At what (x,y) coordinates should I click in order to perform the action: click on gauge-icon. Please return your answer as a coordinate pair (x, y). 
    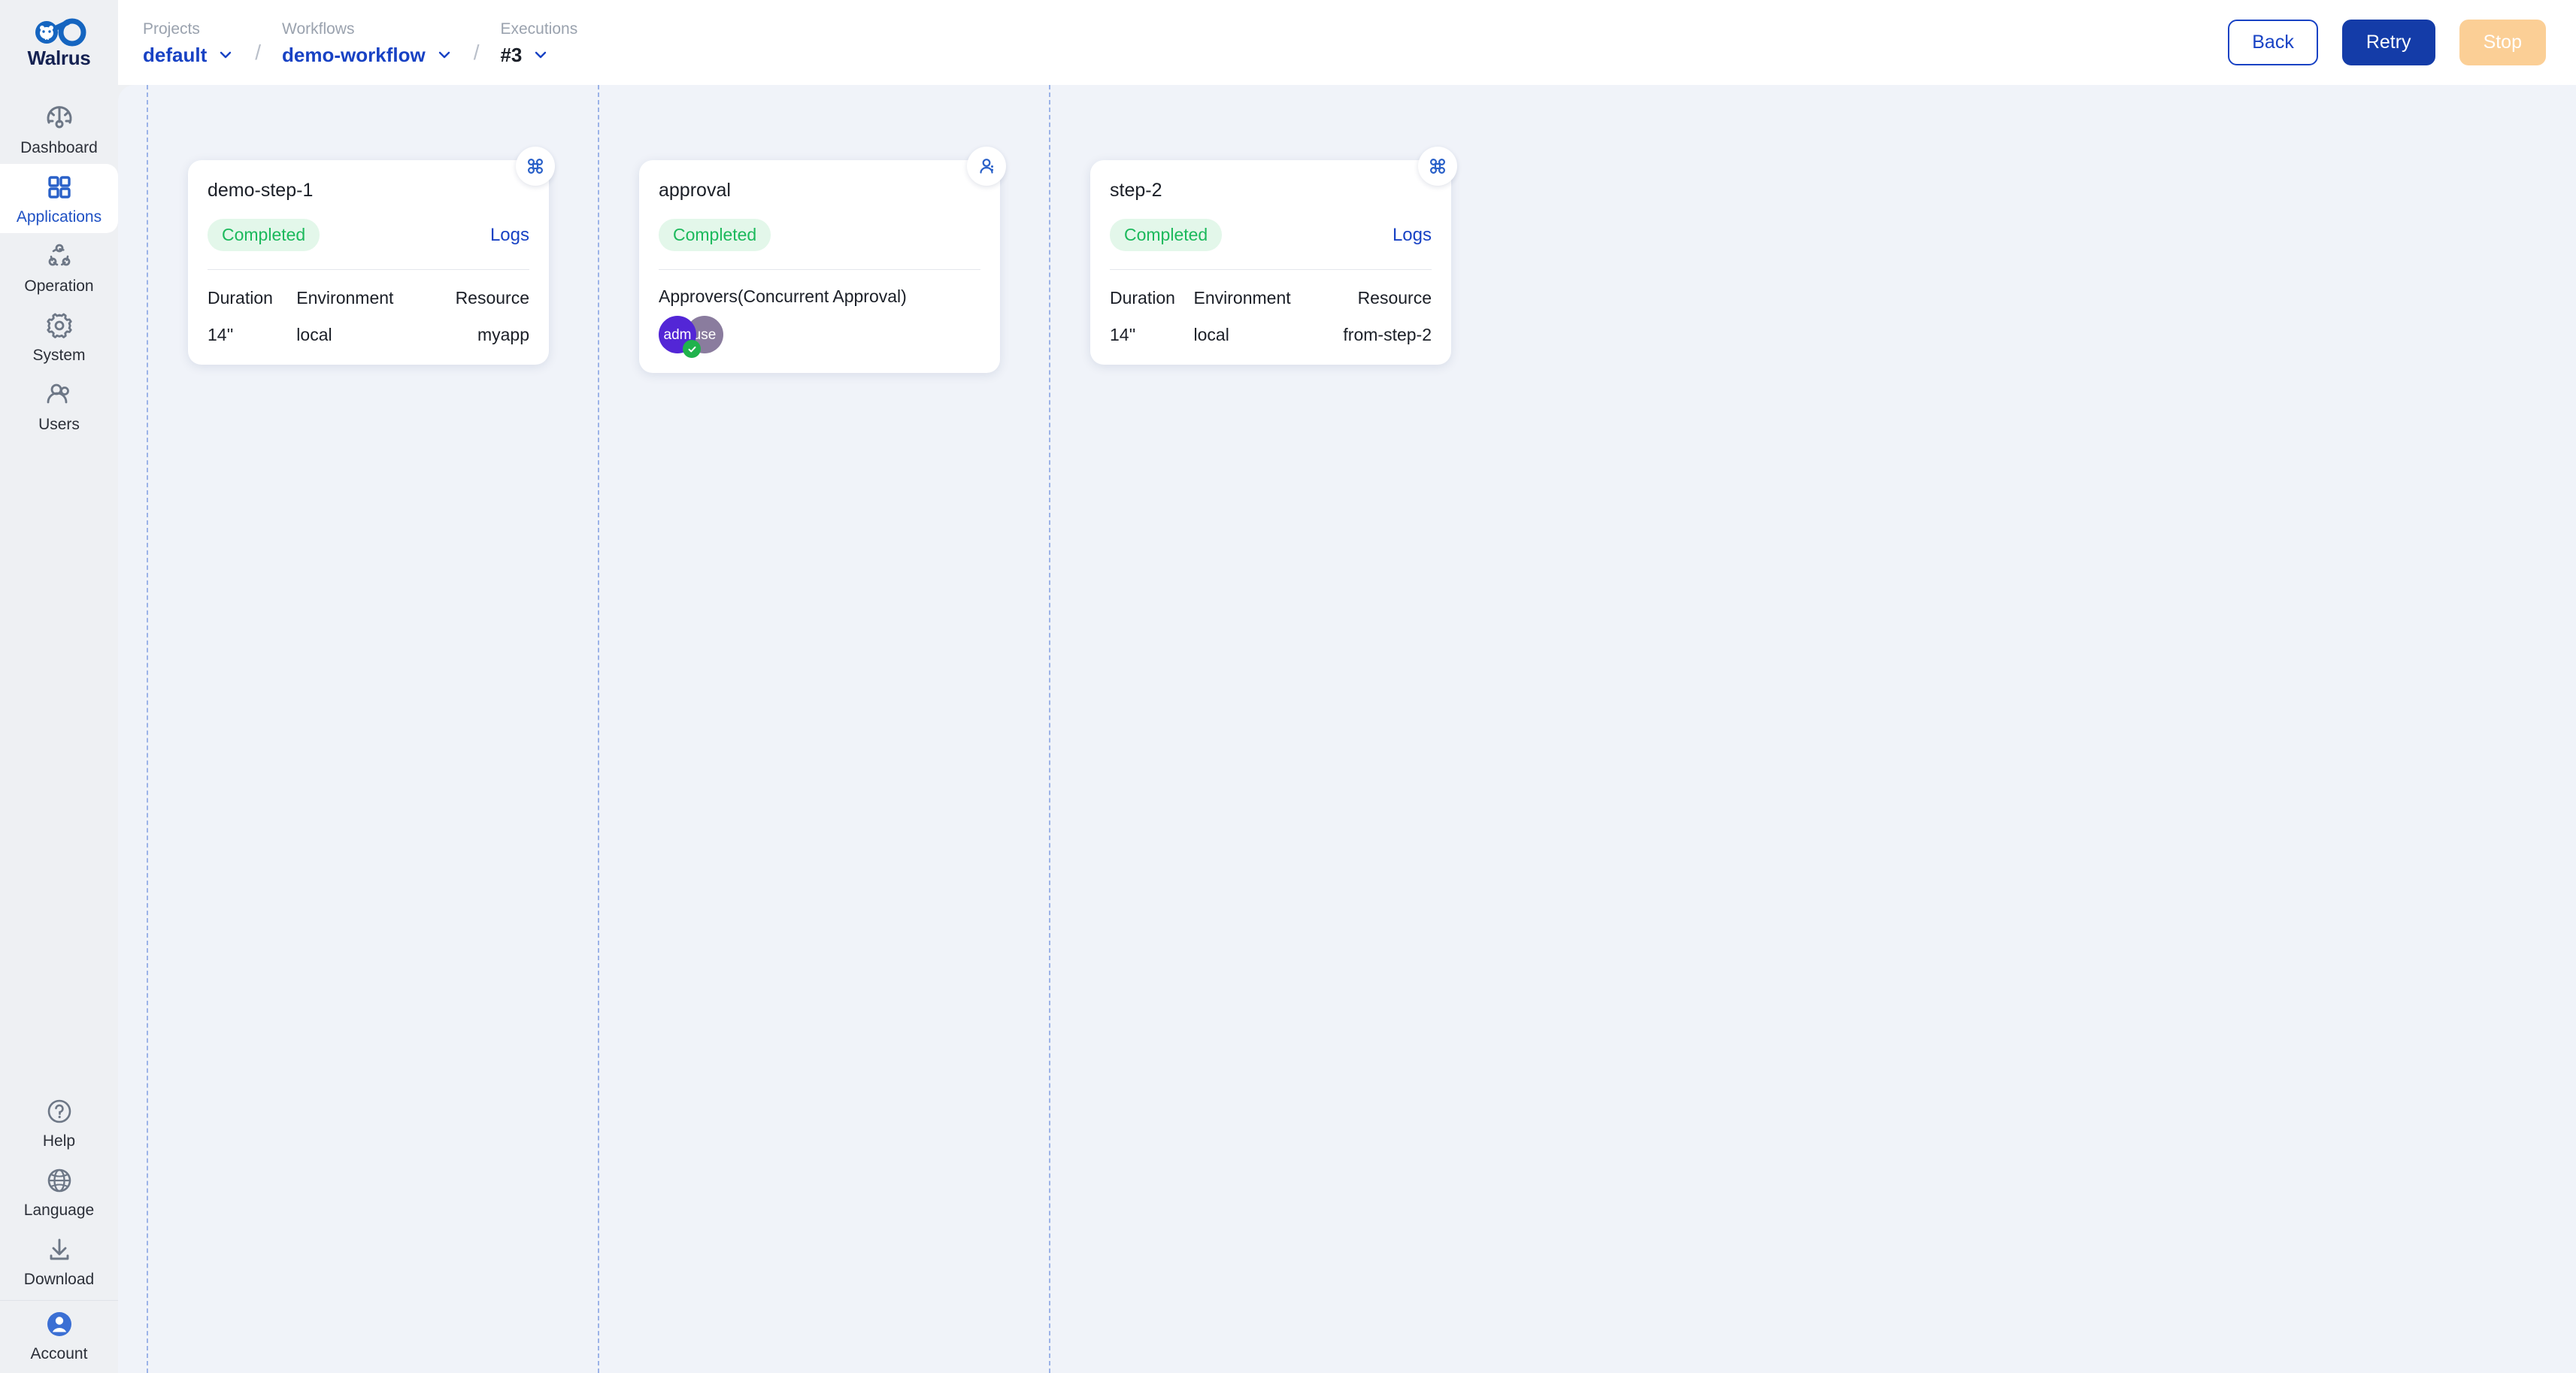
    Looking at the image, I should click on (59, 117).